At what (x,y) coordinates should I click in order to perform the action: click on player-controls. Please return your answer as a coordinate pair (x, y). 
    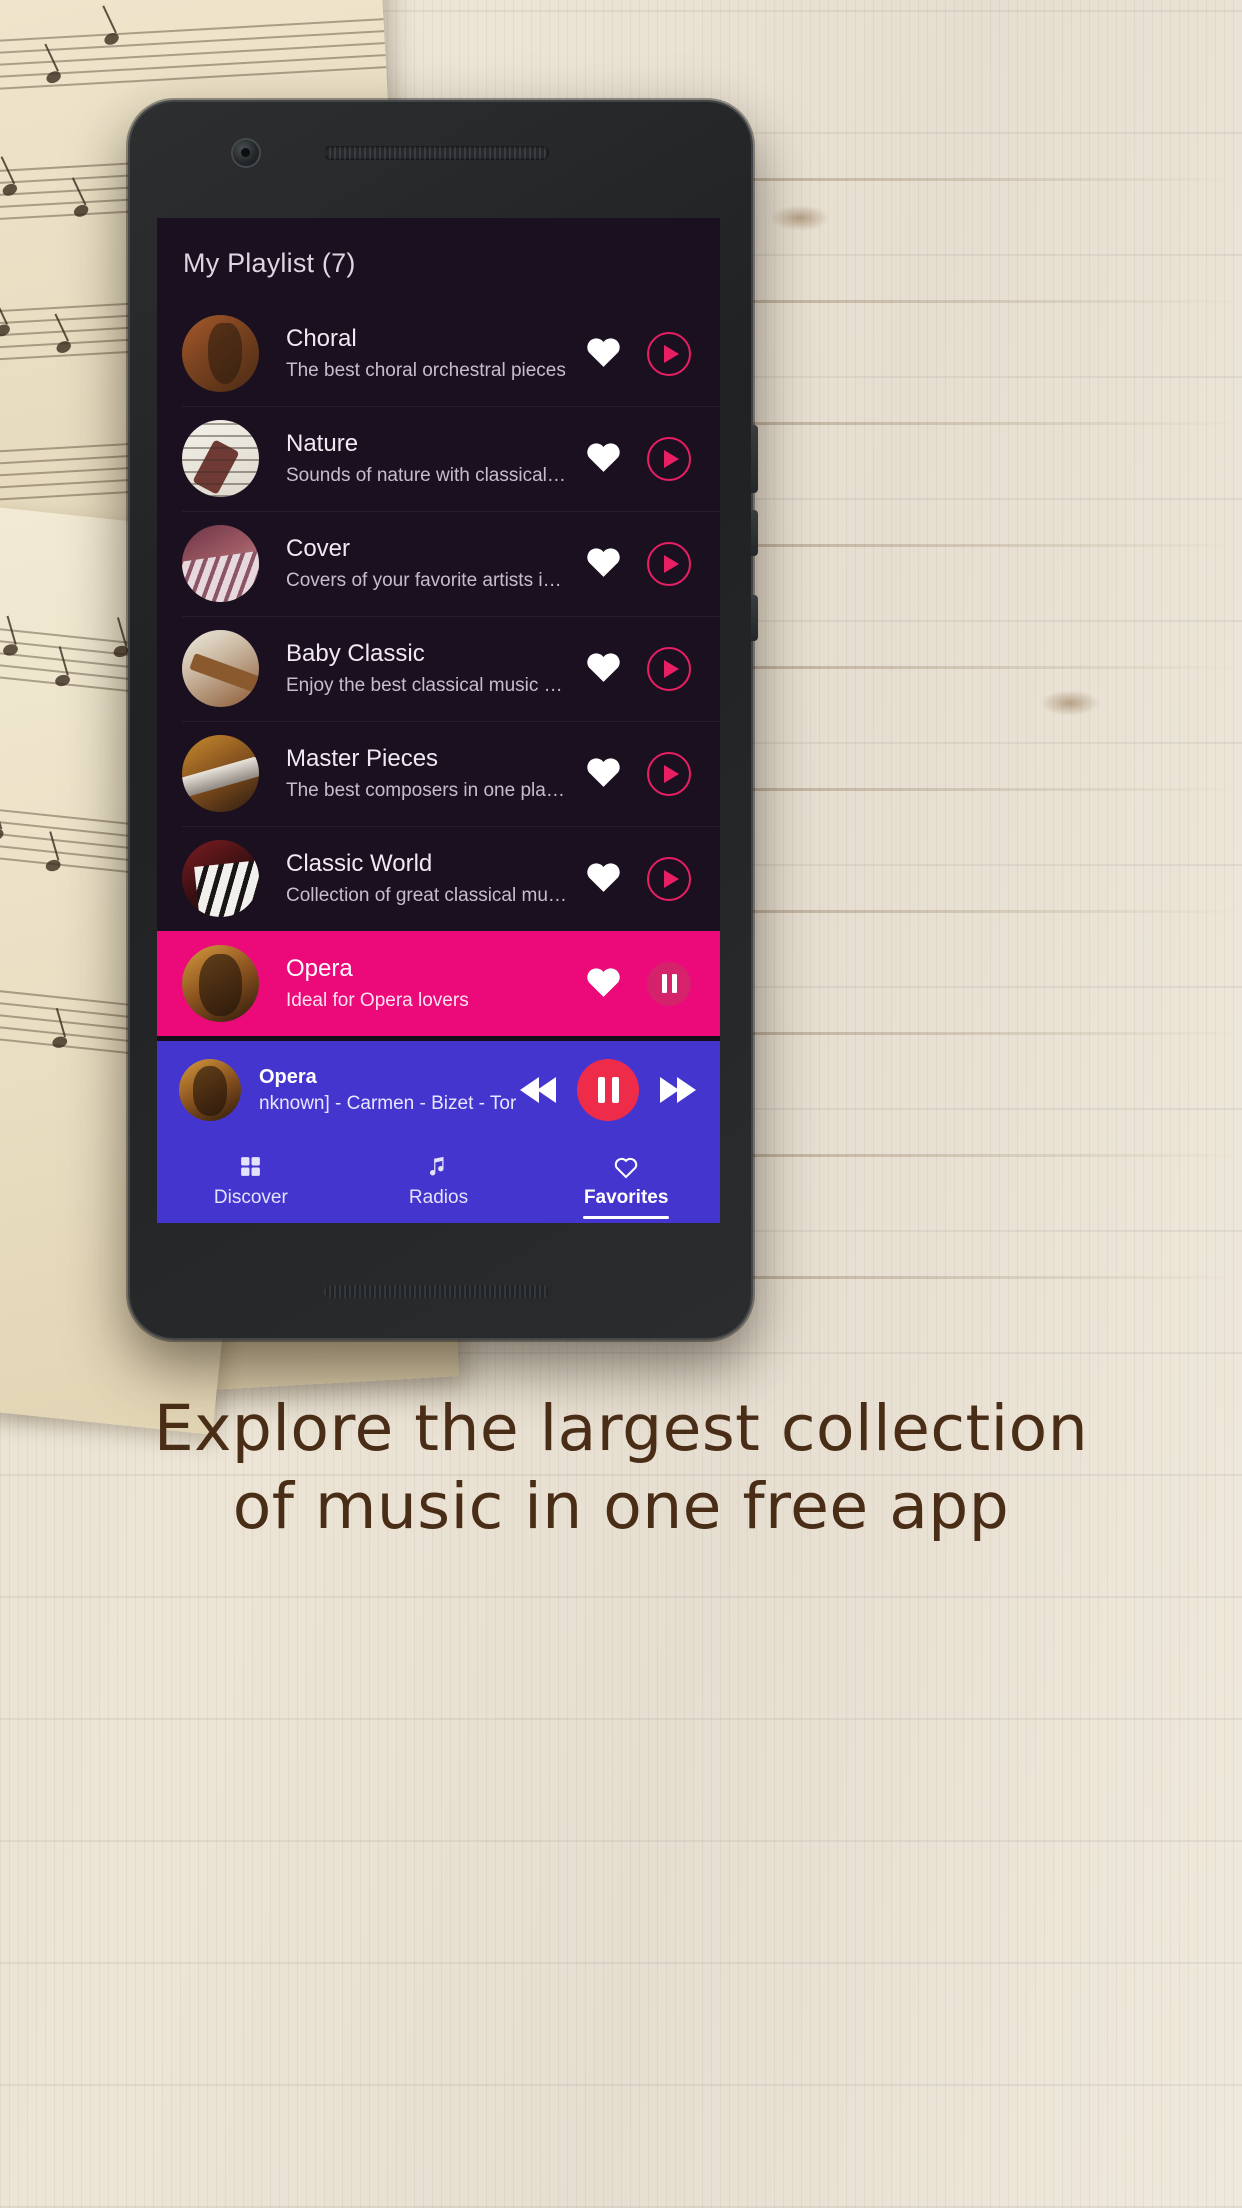
    Looking at the image, I should click on (608, 1090).